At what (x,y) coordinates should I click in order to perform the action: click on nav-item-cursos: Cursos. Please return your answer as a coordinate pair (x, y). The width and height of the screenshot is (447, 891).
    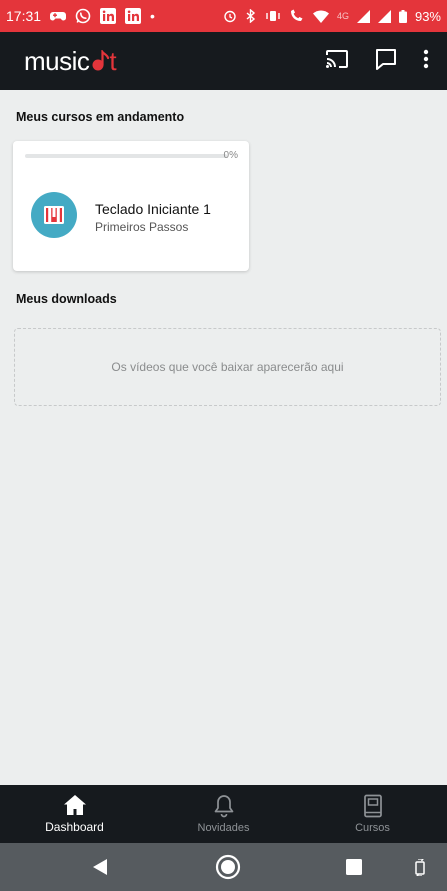
    Looking at the image, I should click on (372, 814).